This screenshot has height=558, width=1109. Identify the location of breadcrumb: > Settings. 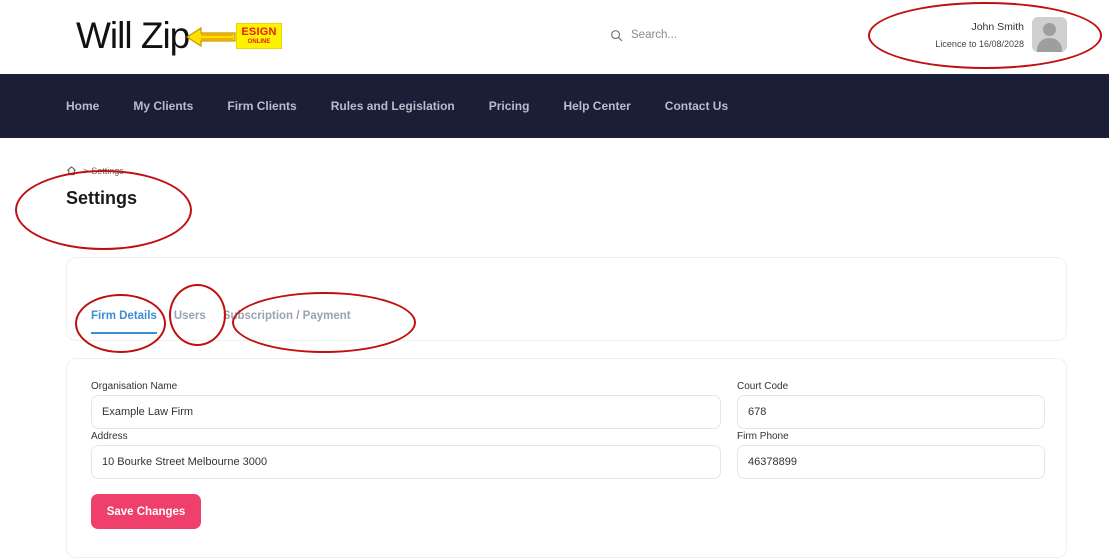
(95, 170).